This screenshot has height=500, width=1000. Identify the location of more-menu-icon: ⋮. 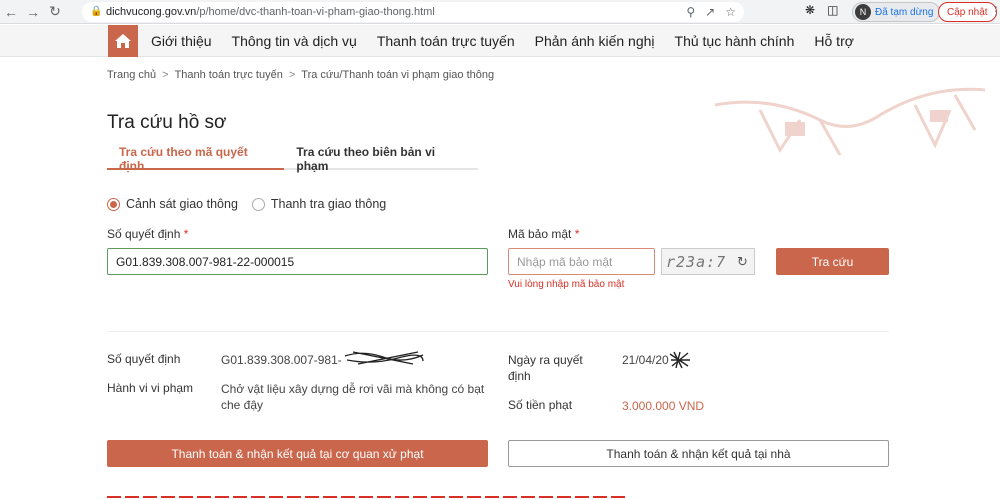
(995, 11).